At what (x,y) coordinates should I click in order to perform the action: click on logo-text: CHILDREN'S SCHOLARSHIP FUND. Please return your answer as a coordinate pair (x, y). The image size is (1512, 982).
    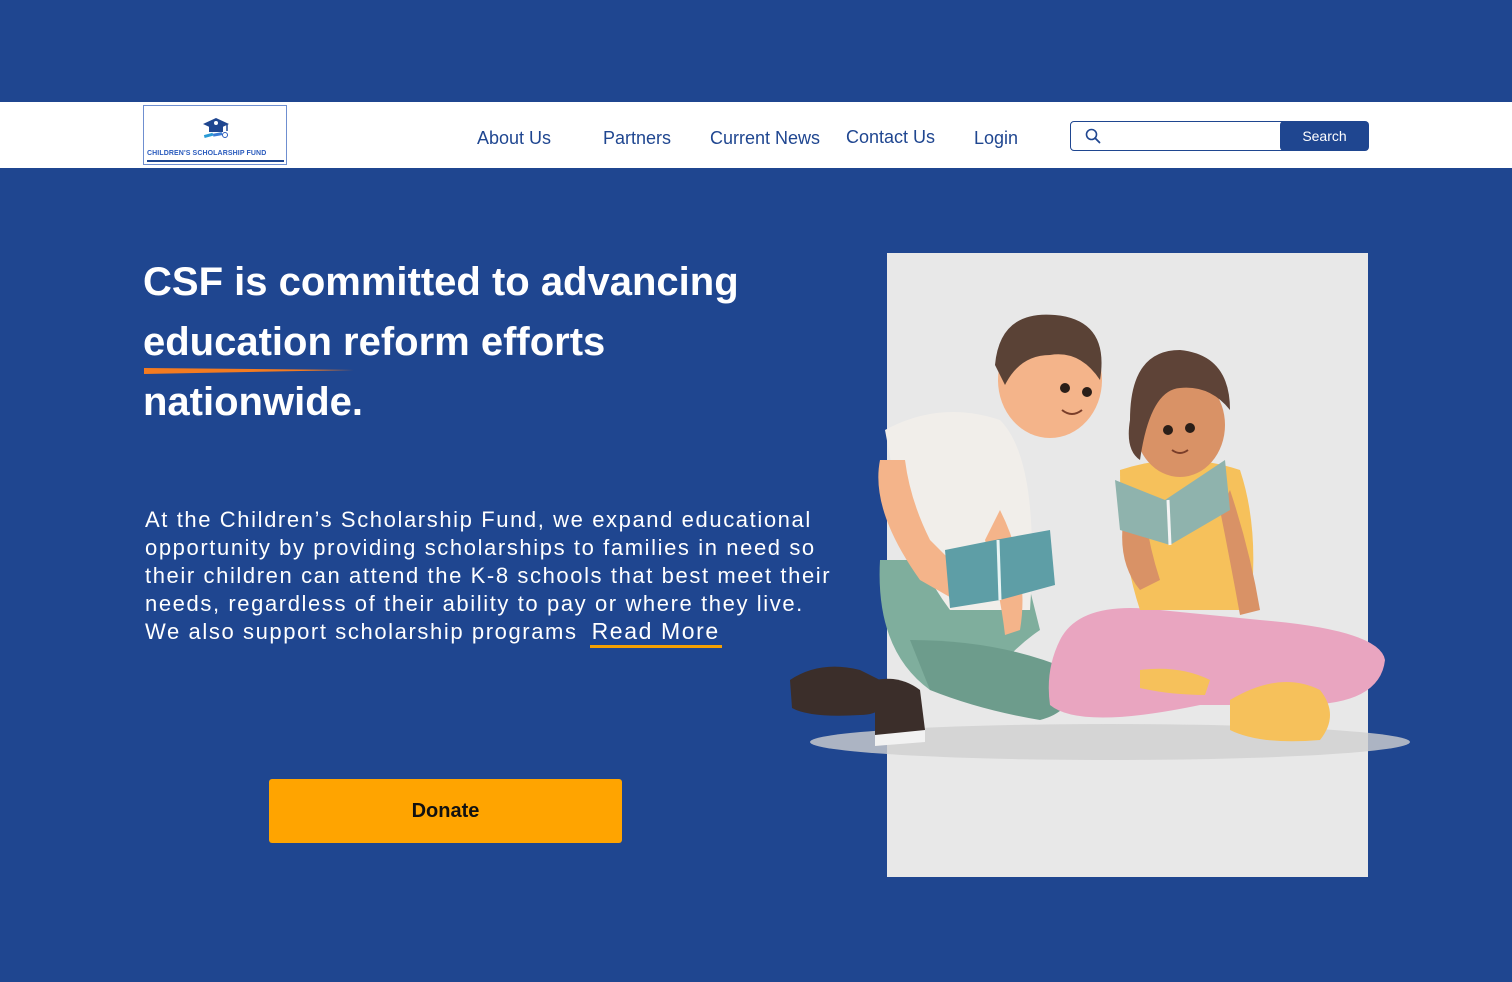
    Looking at the image, I should click on (207, 153).